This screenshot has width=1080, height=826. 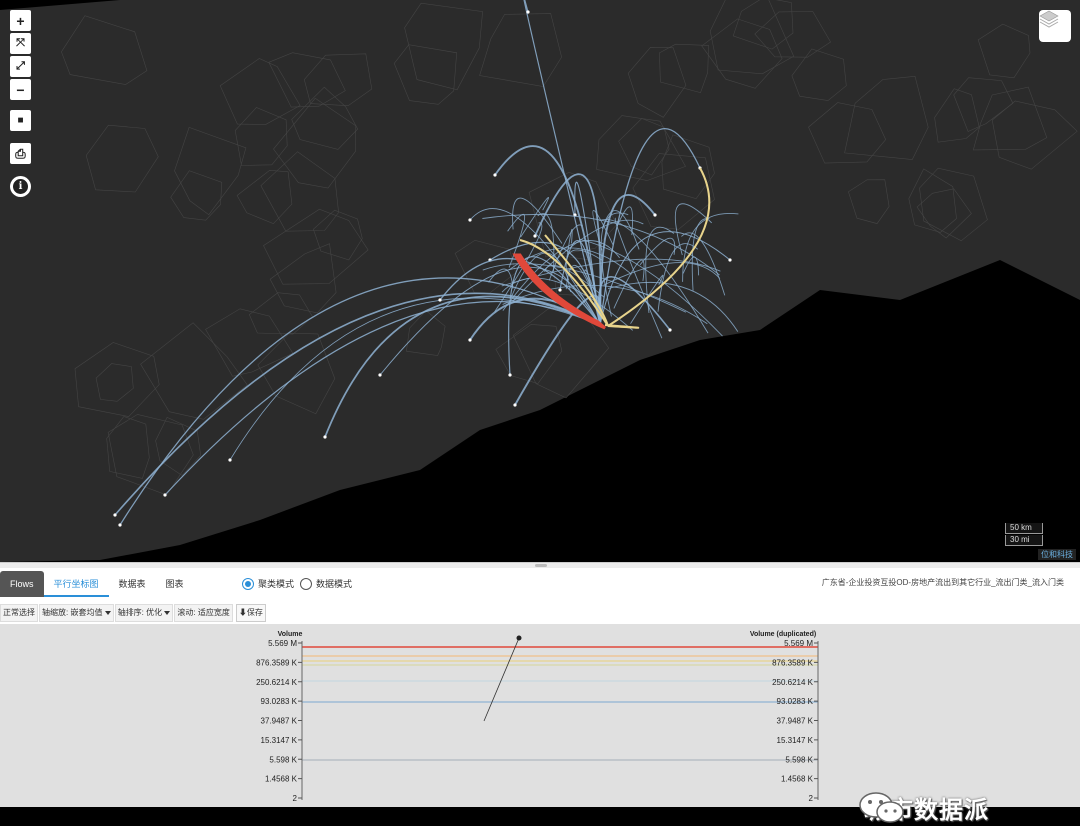 What do you see at coordinates (560, 703) in the screenshot?
I see `pc-lines` at bounding box center [560, 703].